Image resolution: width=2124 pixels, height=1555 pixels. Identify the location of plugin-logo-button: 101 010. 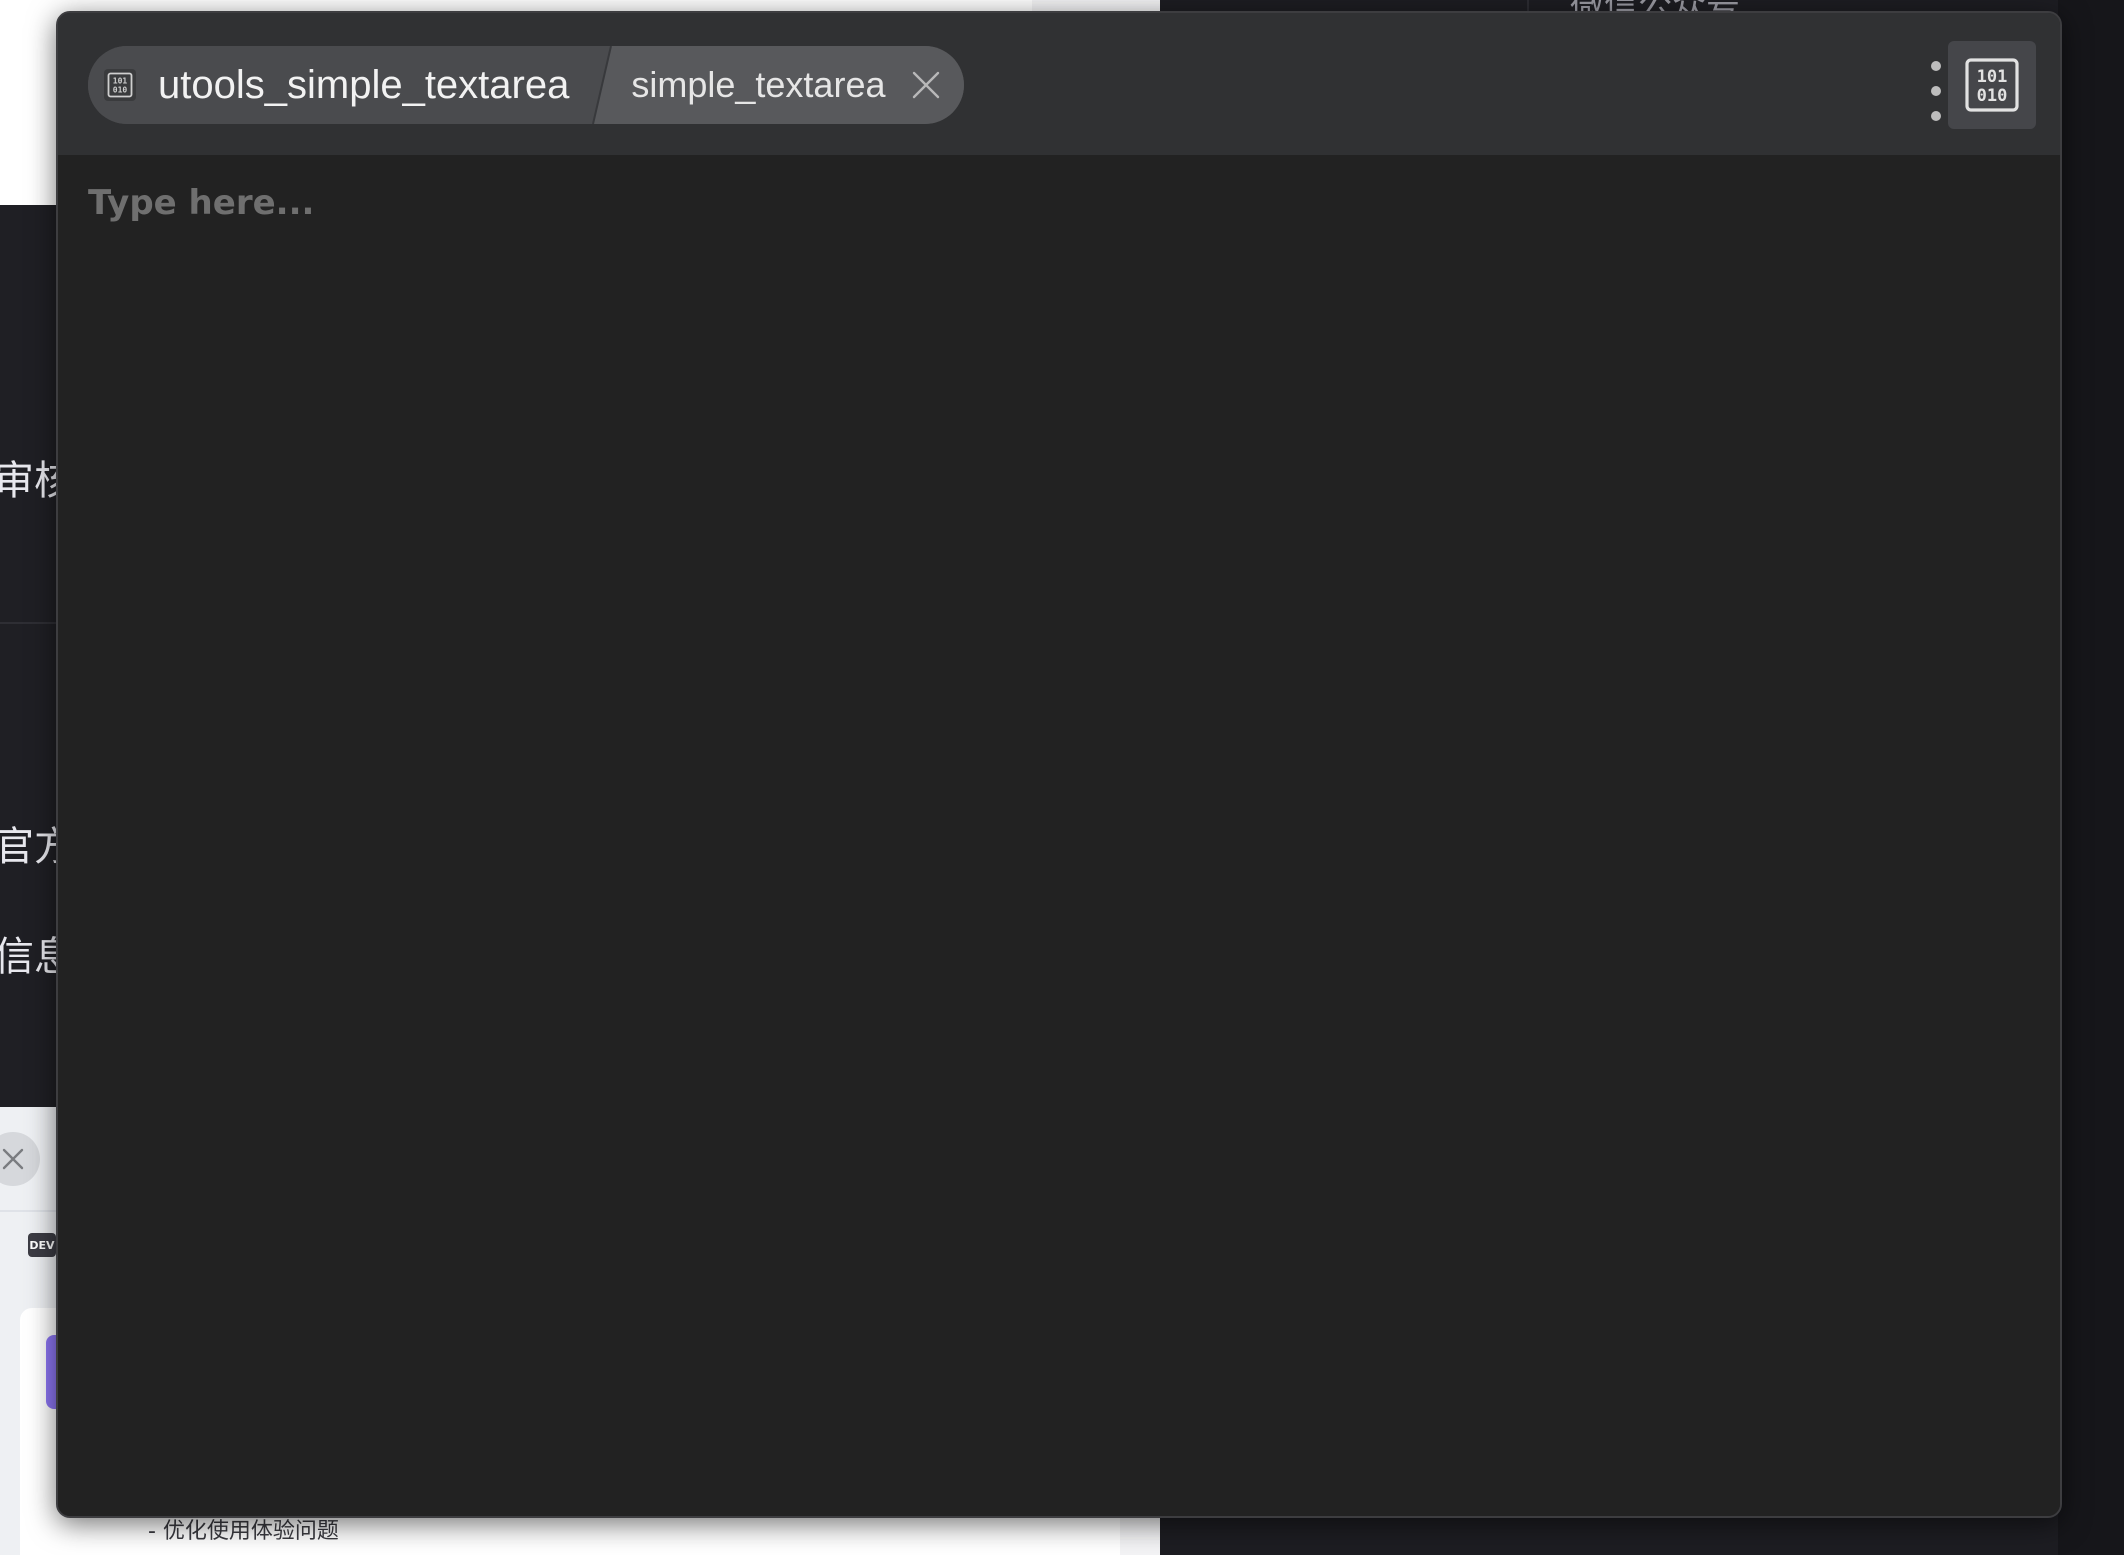
(1992, 85).